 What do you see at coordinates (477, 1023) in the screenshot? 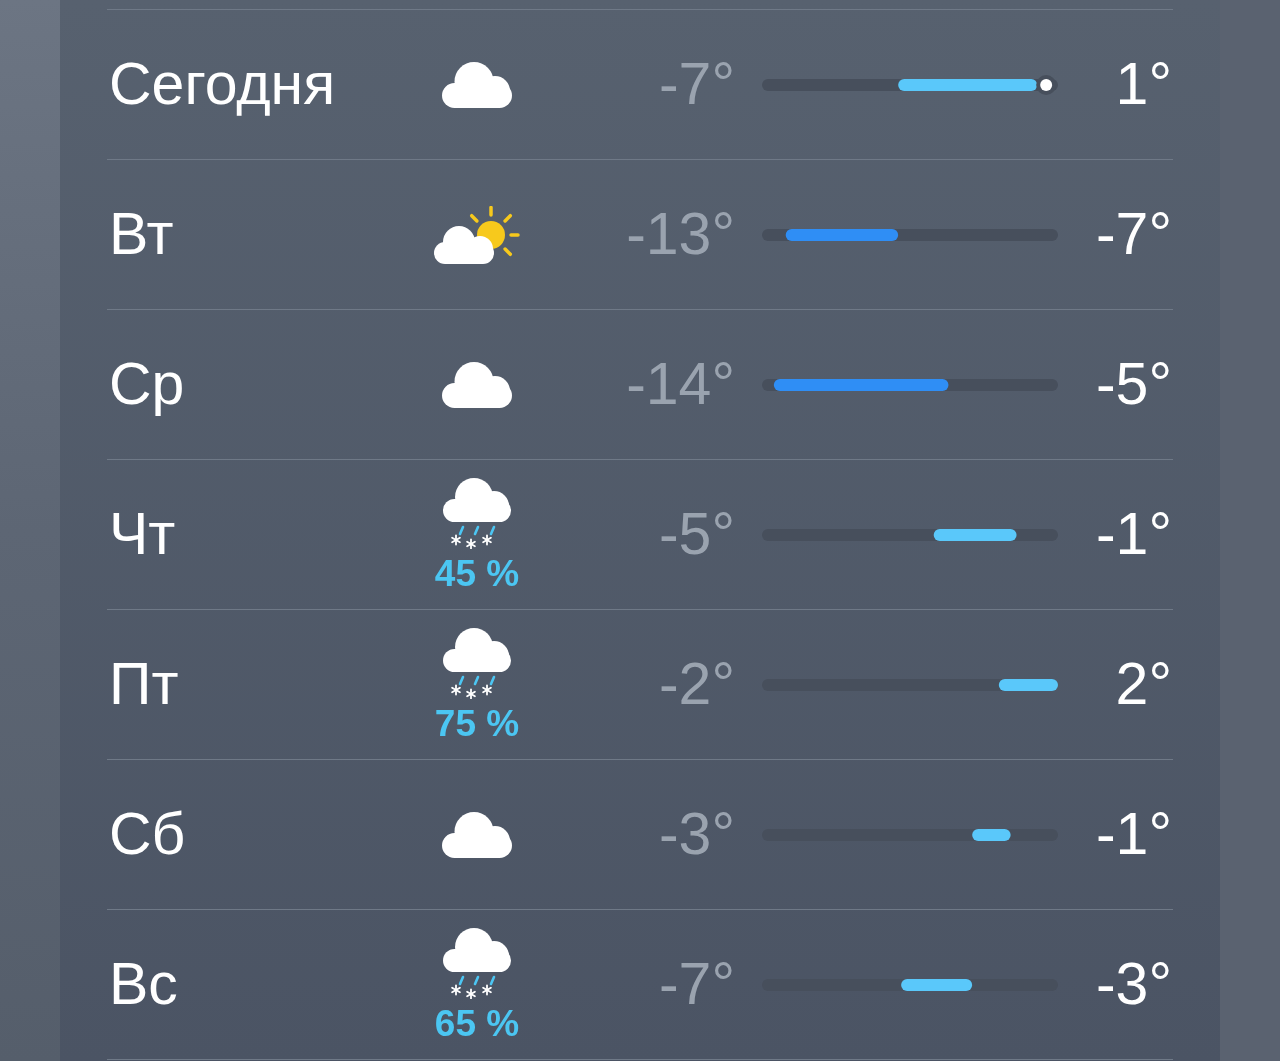
I see `precipitation-chance: 65 %` at bounding box center [477, 1023].